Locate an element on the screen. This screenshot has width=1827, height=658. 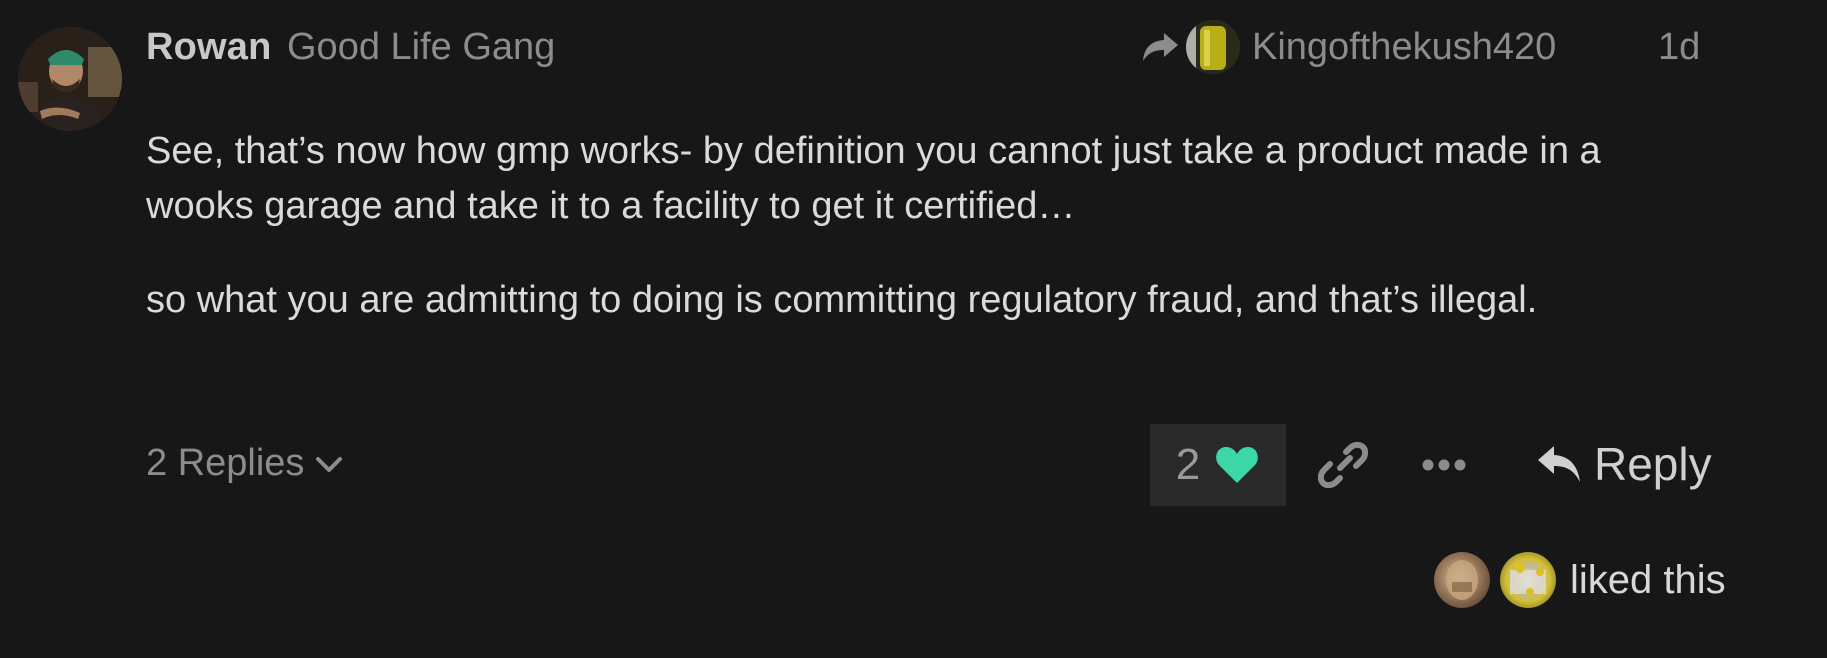
ellipsis-icon is located at coordinates (1444, 465).